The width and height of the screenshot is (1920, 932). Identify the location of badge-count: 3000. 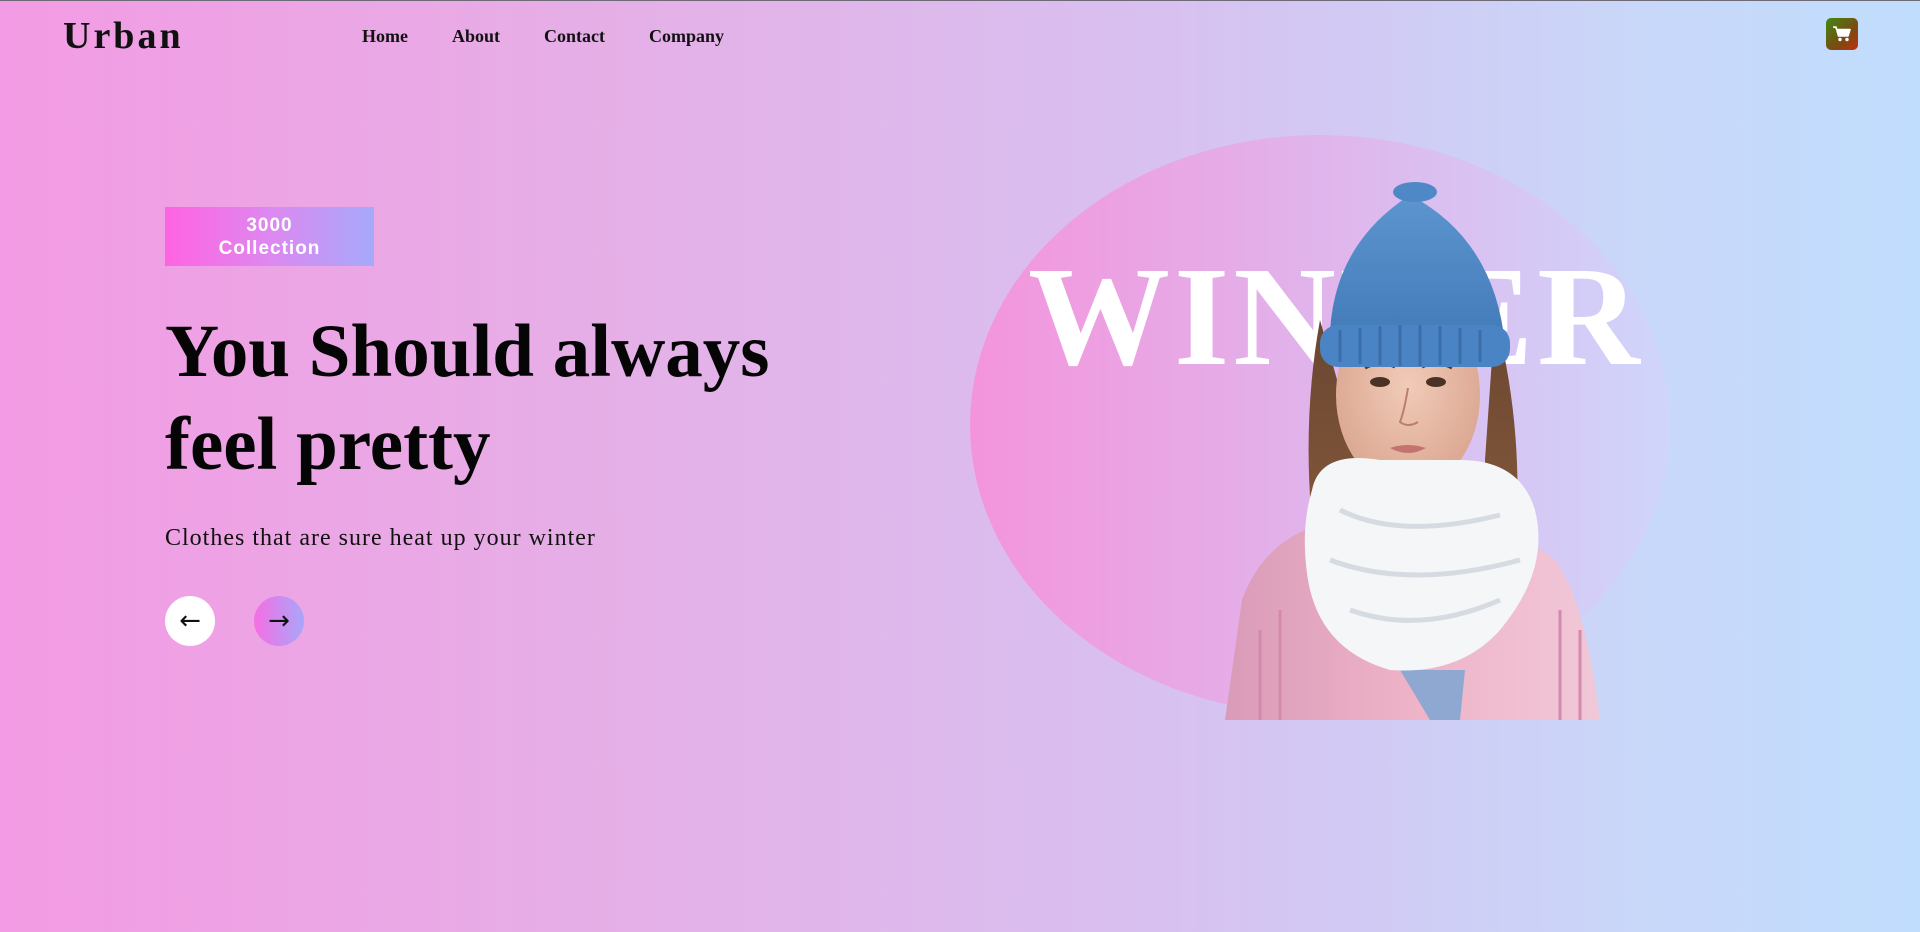
(269, 225).